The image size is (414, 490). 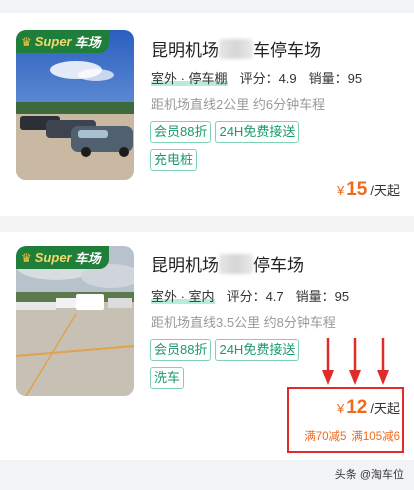 I want to click on lot-type: 室外 · 停车棚, so click(x=189, y=78).